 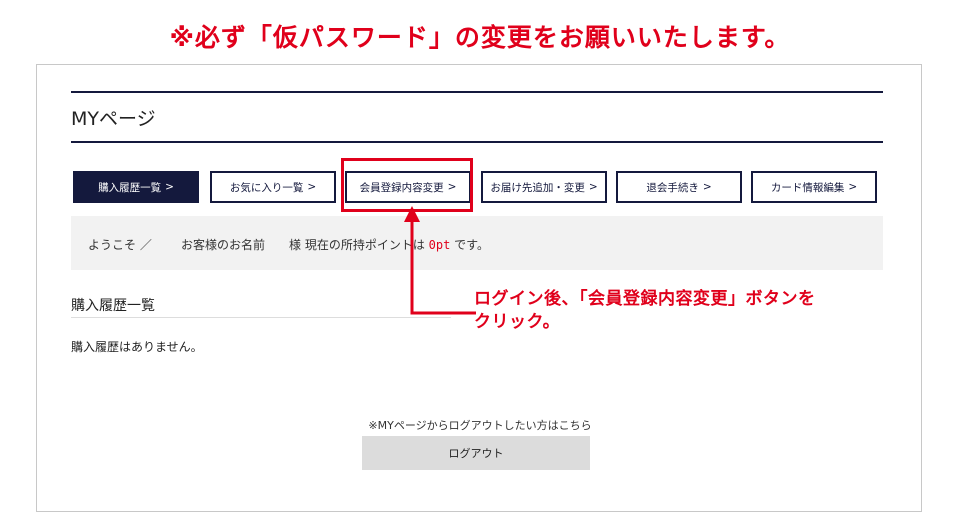 What do you see at coordinates (407, 185) in the screenshot?
I see `highlight-box` at bounding box center [407, 185].